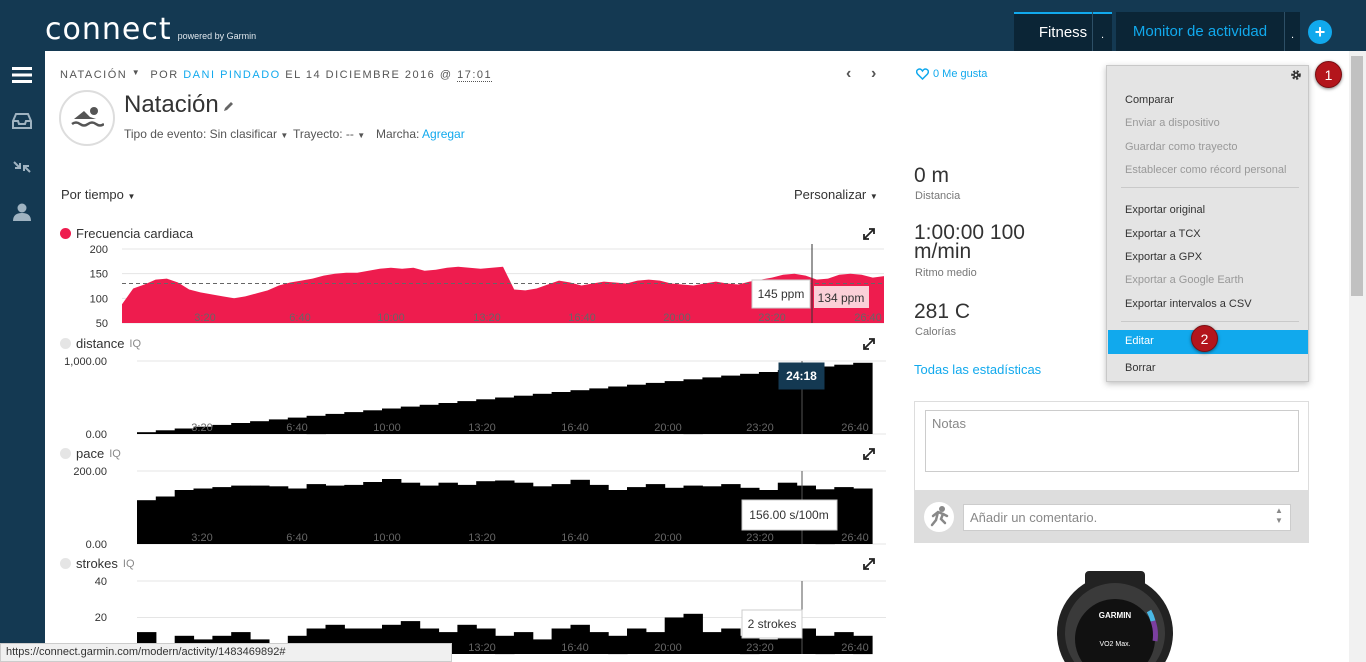 This screenshot has height=662, width=1366. I want to click on menu-export-google-earth: Exportar a Google Earth, so click(1184, 280).